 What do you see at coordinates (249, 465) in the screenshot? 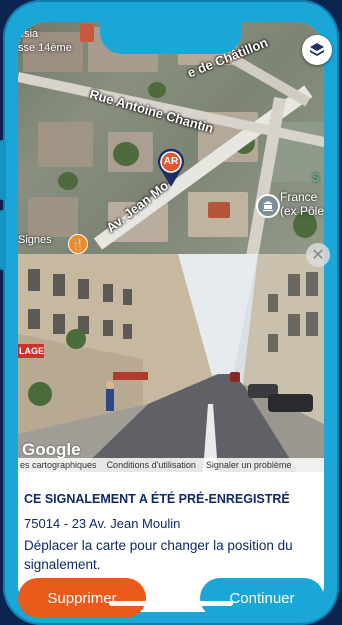
I see `report-problem-link: Signaler un problème` at bounding box center [249, 465].